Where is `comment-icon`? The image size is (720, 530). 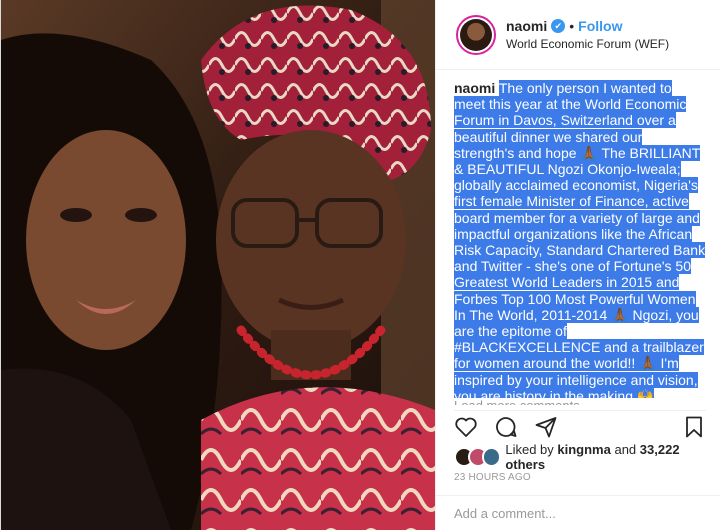
comment-icon is located at coordinates (506, 427).